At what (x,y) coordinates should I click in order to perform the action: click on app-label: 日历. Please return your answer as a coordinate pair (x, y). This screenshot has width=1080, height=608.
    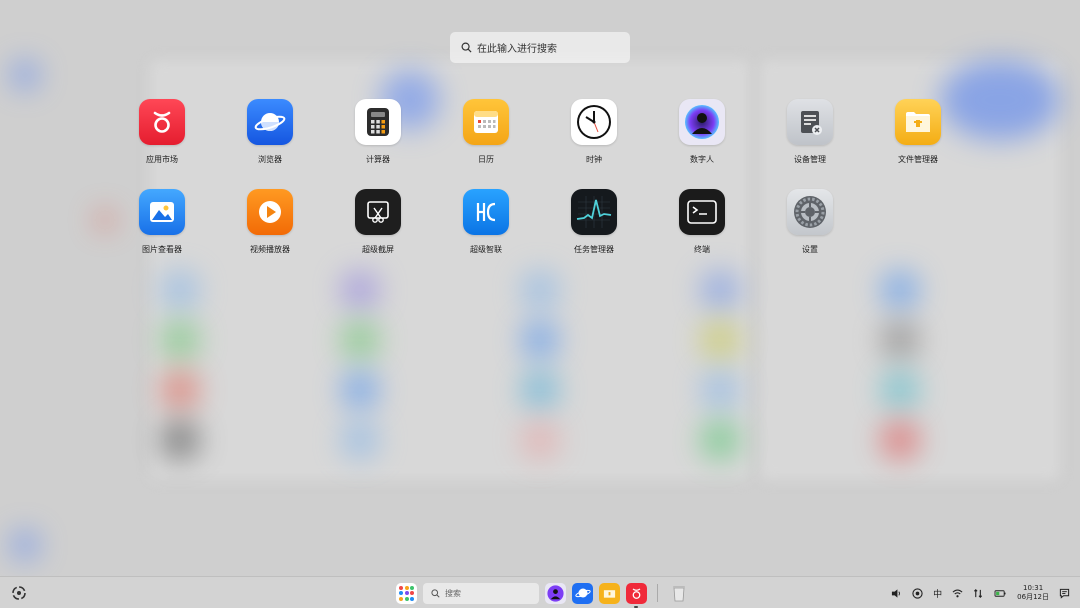
    Looking at the image, I should click on (486, 159).